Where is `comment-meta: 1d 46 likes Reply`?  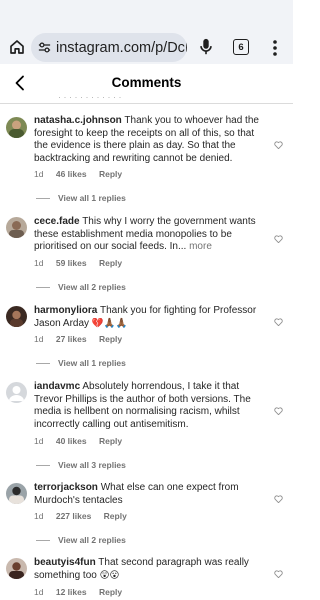 comment-meta: 1d 46 likes Reply is located at coordinates (83, 174).